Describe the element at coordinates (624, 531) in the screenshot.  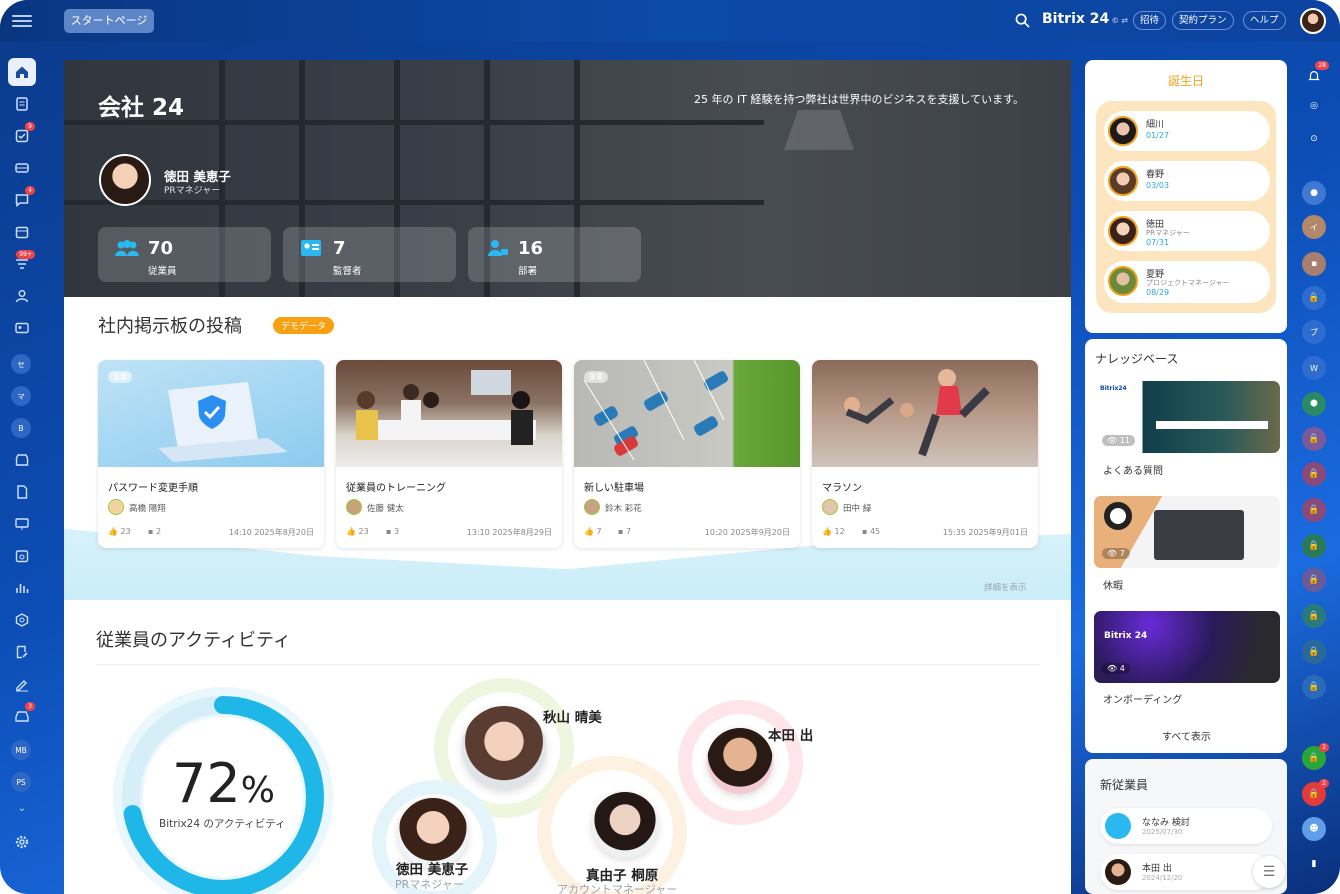
I see `comment-count: ▪ 7` at that location.